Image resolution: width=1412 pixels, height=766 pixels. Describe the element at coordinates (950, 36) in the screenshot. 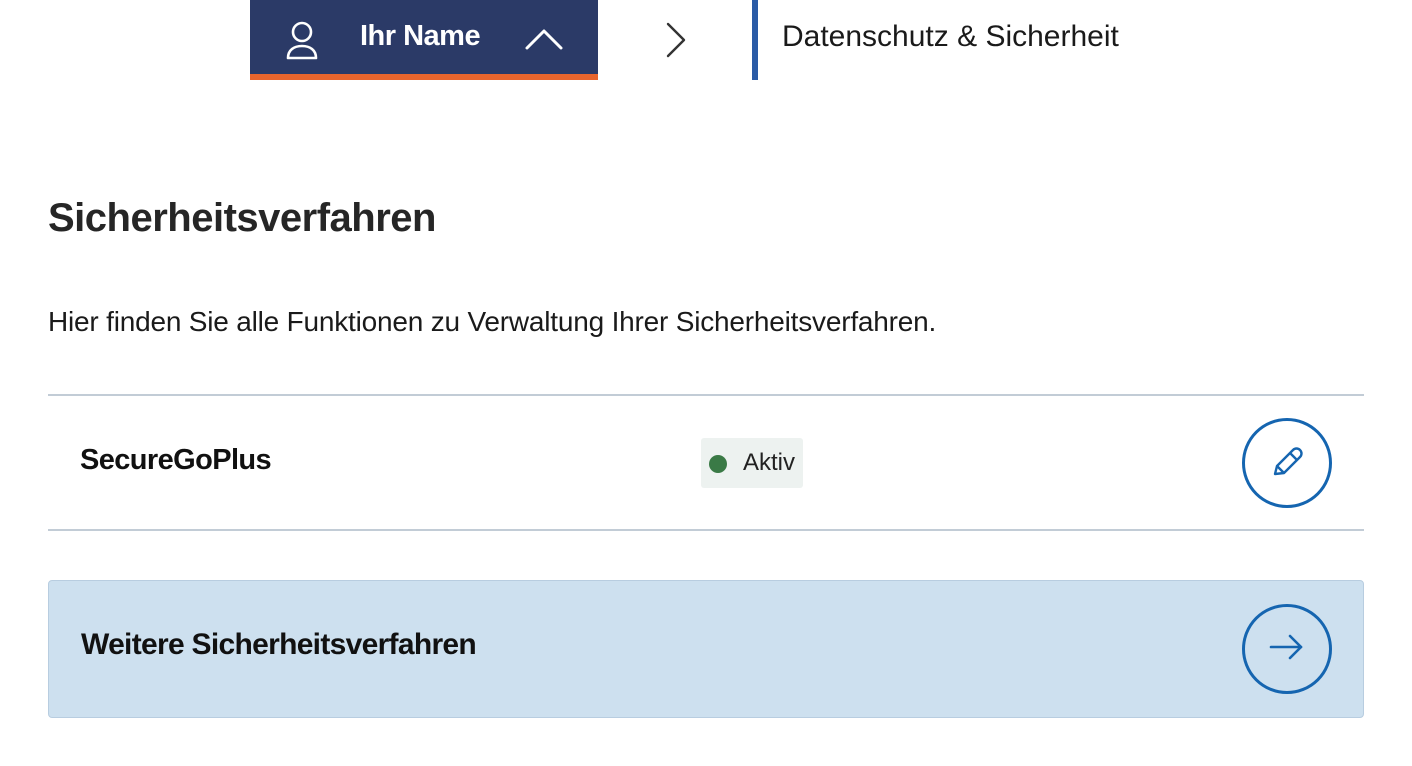

I see `breadcrumb-current: Datenschutz & Sicherheit` at that location.